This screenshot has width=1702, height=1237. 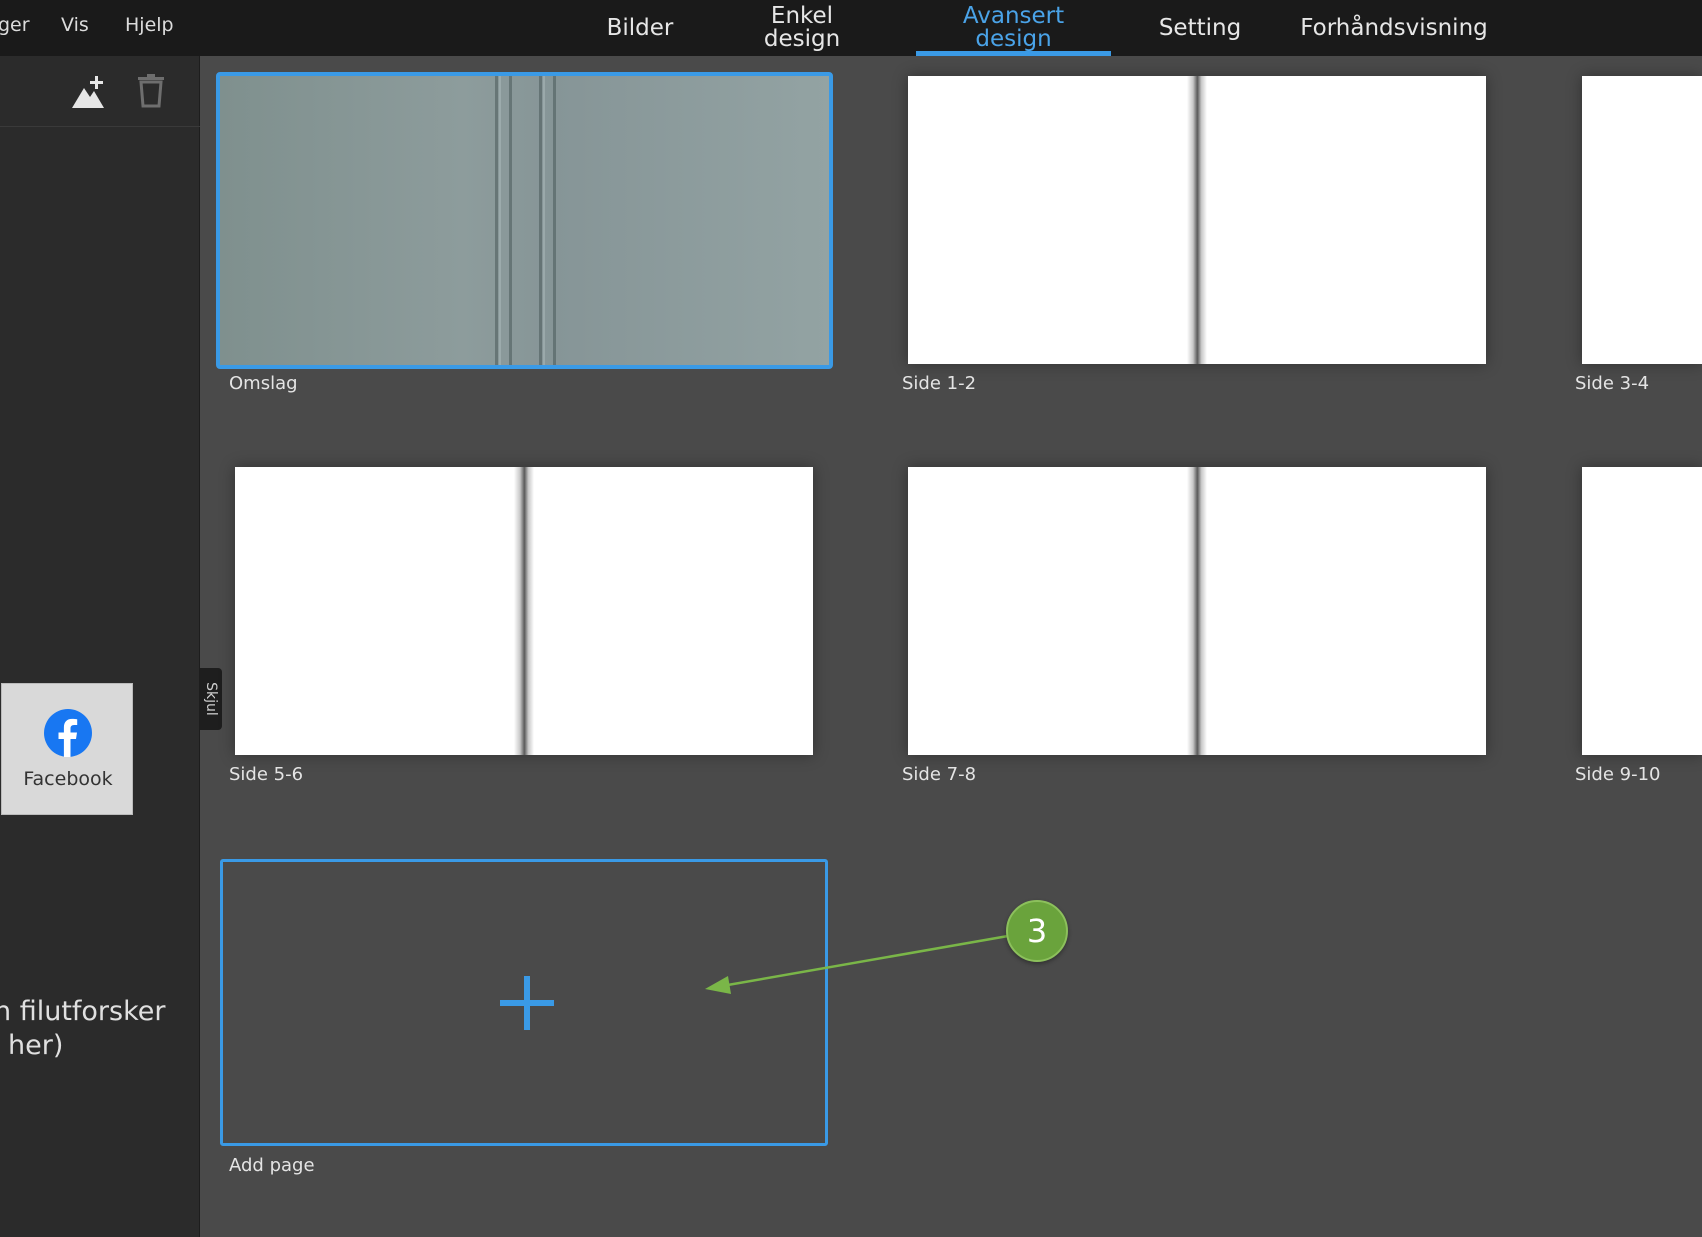 I want to click on annotation-number: 3, so click(x=1037, y=931).